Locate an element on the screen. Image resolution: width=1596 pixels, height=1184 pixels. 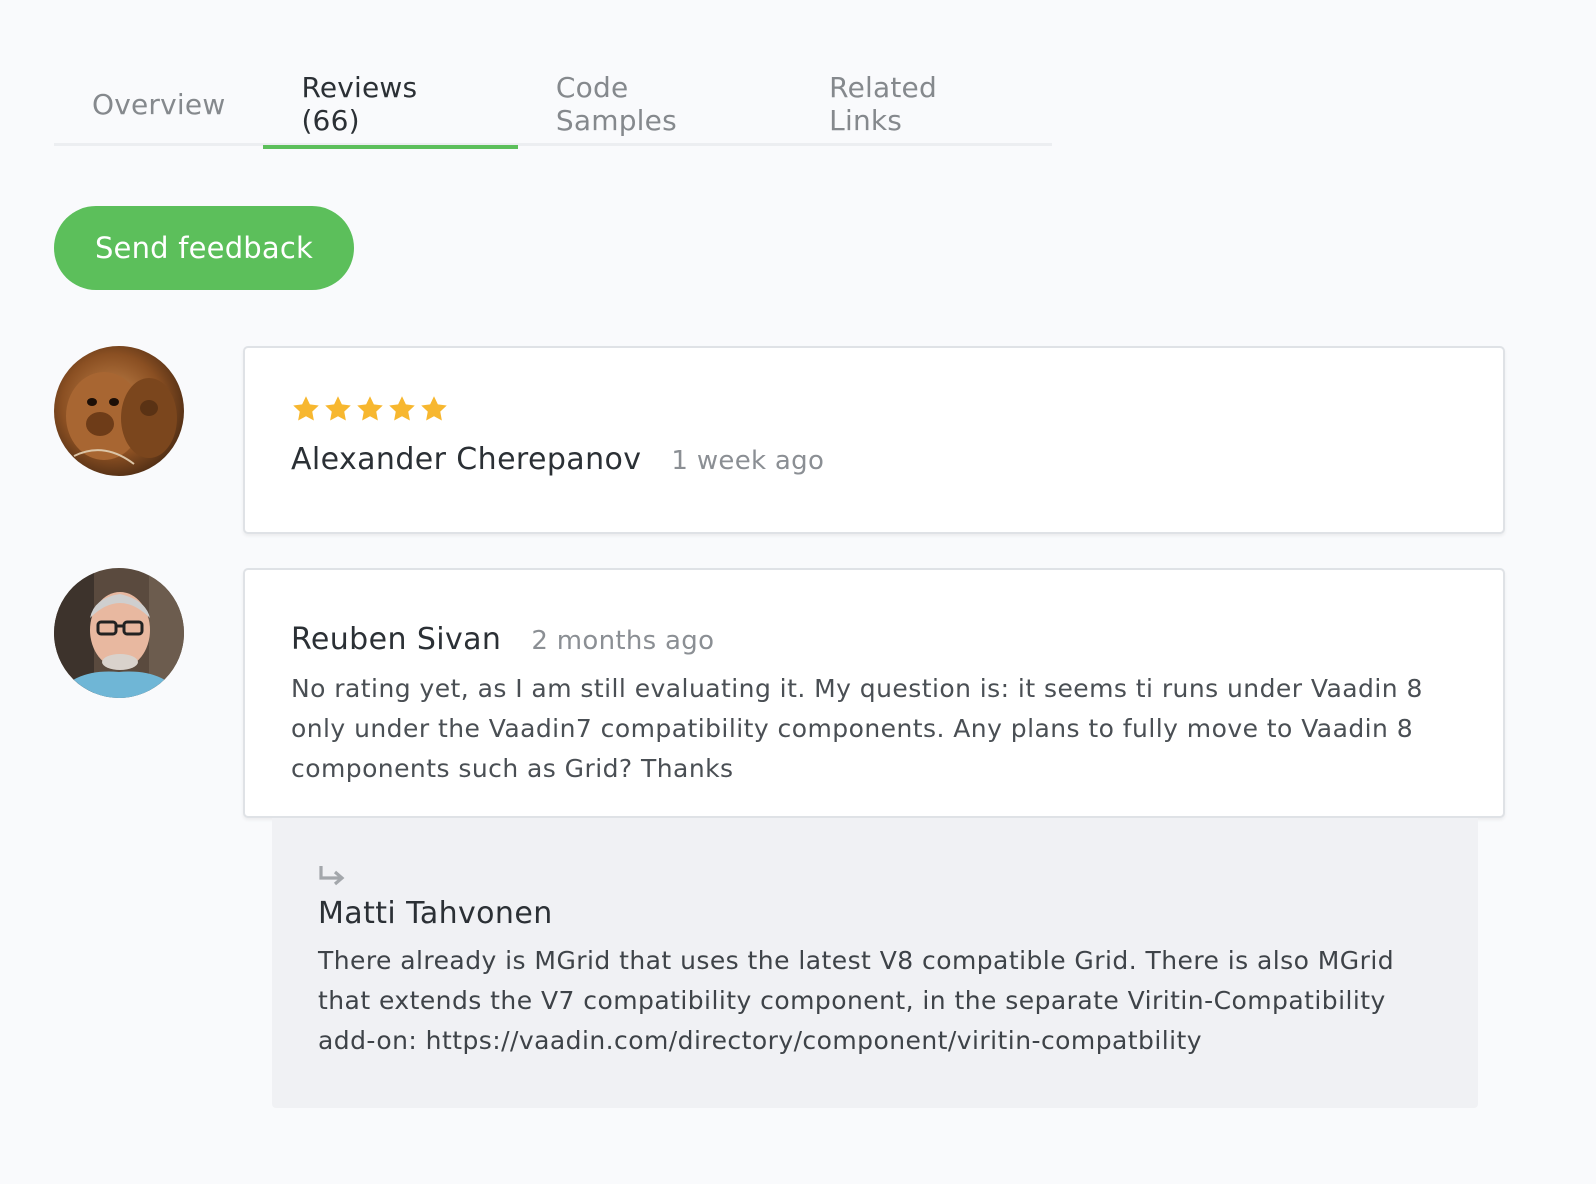
avatar-alexander-cherepanov is located at coordinates (119, 411).